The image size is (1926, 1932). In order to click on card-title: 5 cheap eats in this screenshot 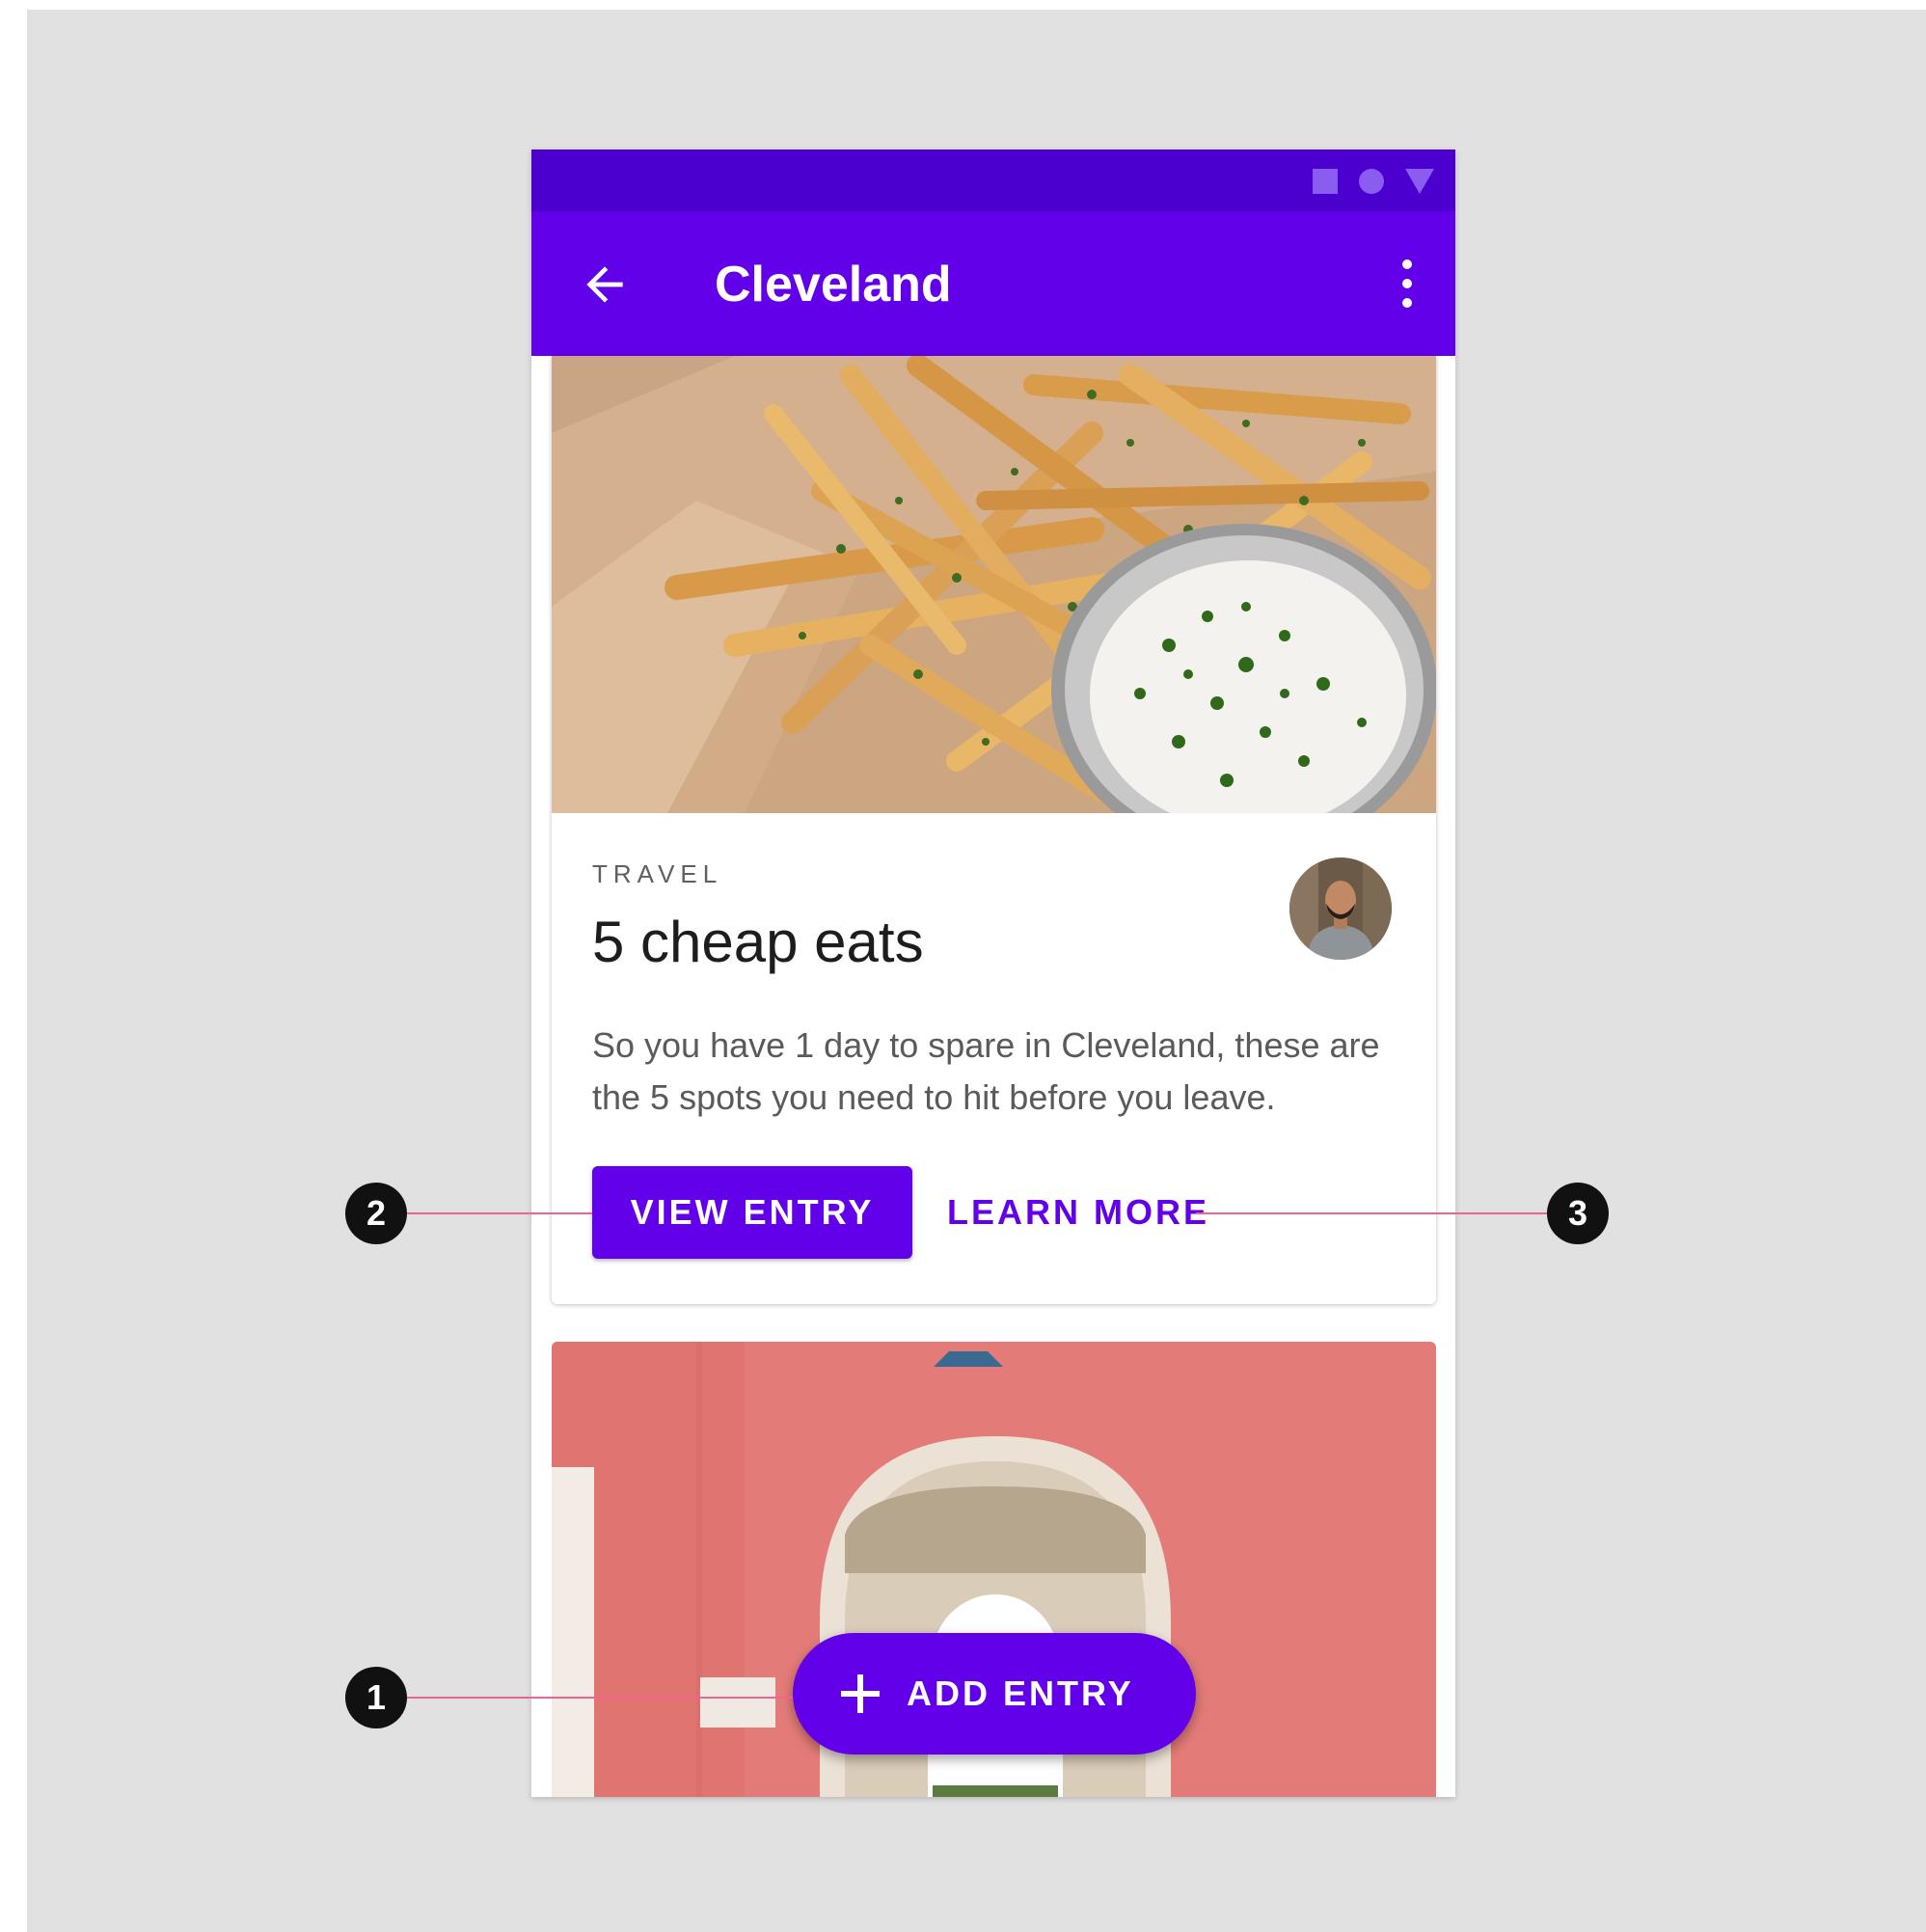, I will do `click(758, 942)`.